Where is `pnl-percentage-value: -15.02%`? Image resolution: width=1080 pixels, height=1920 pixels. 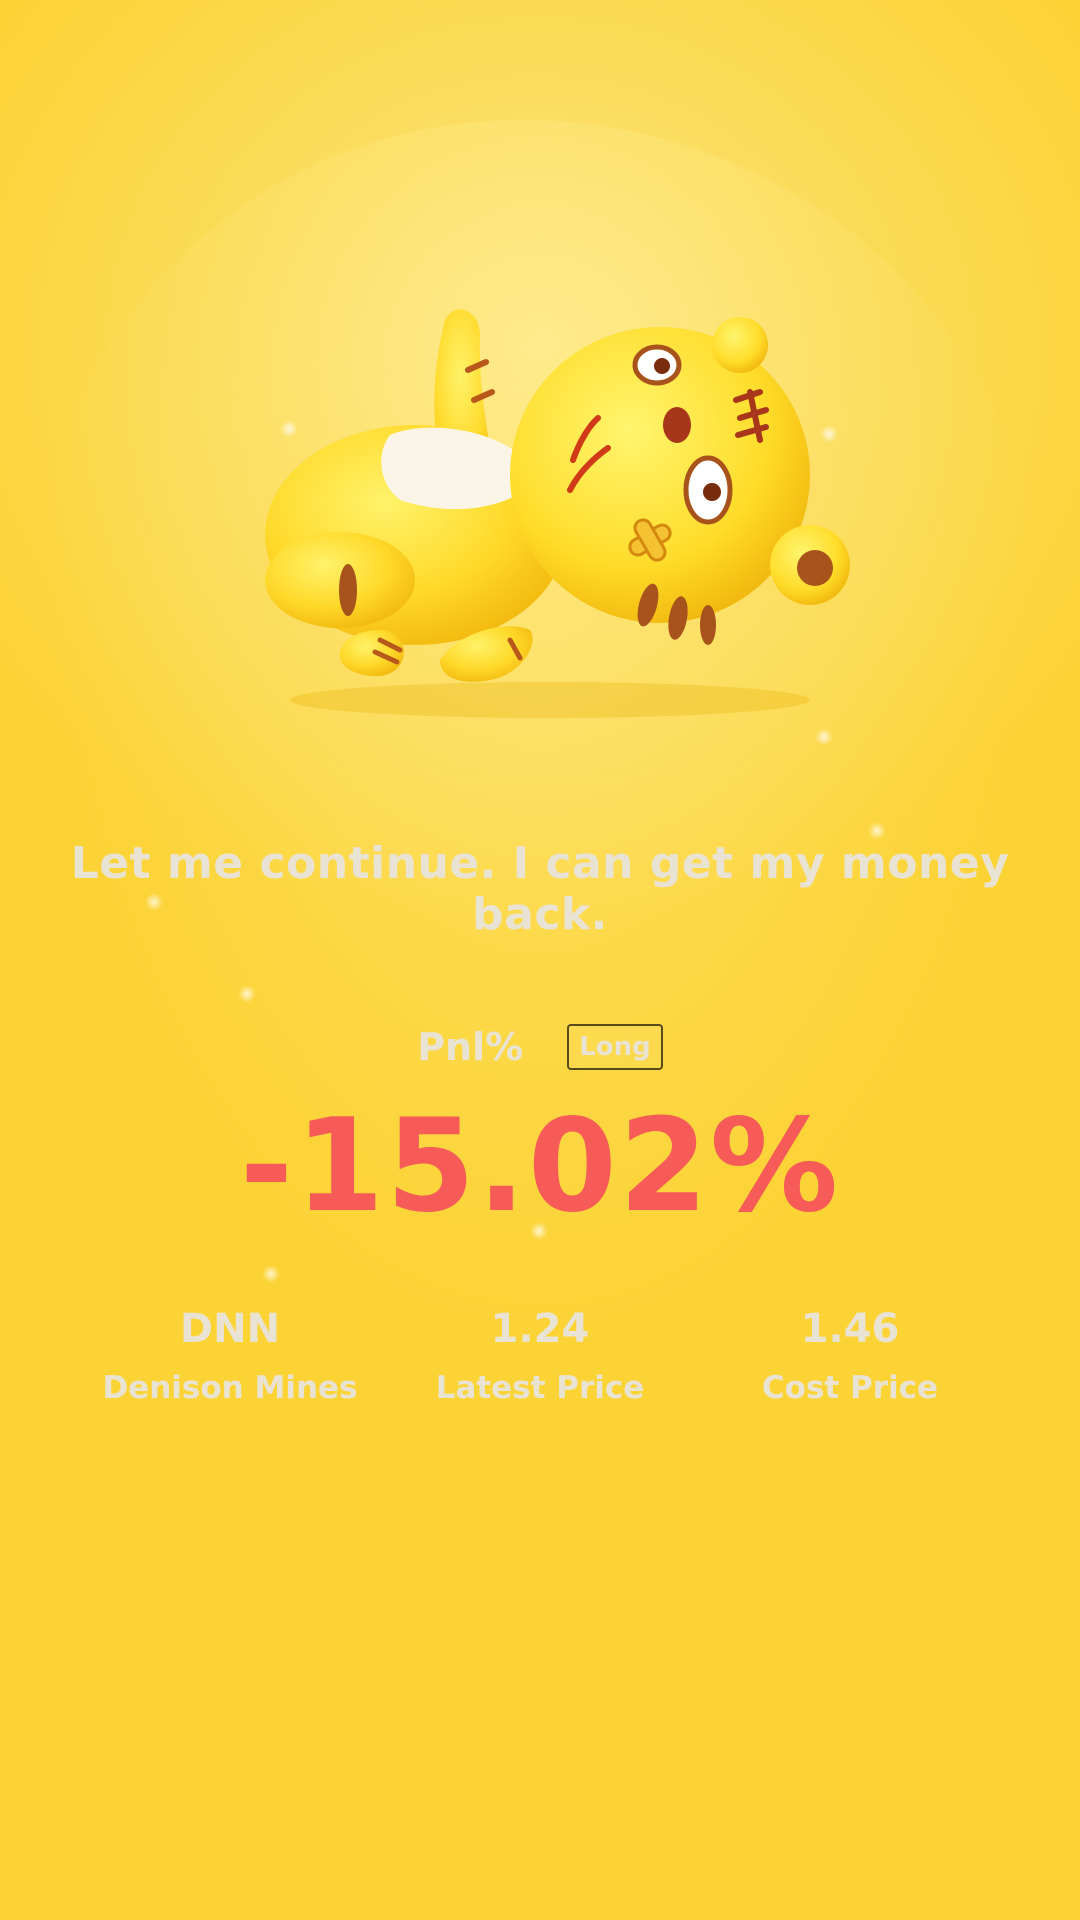
pnl-percentage-value: -15.02% is located at coordinates (540, 1166).